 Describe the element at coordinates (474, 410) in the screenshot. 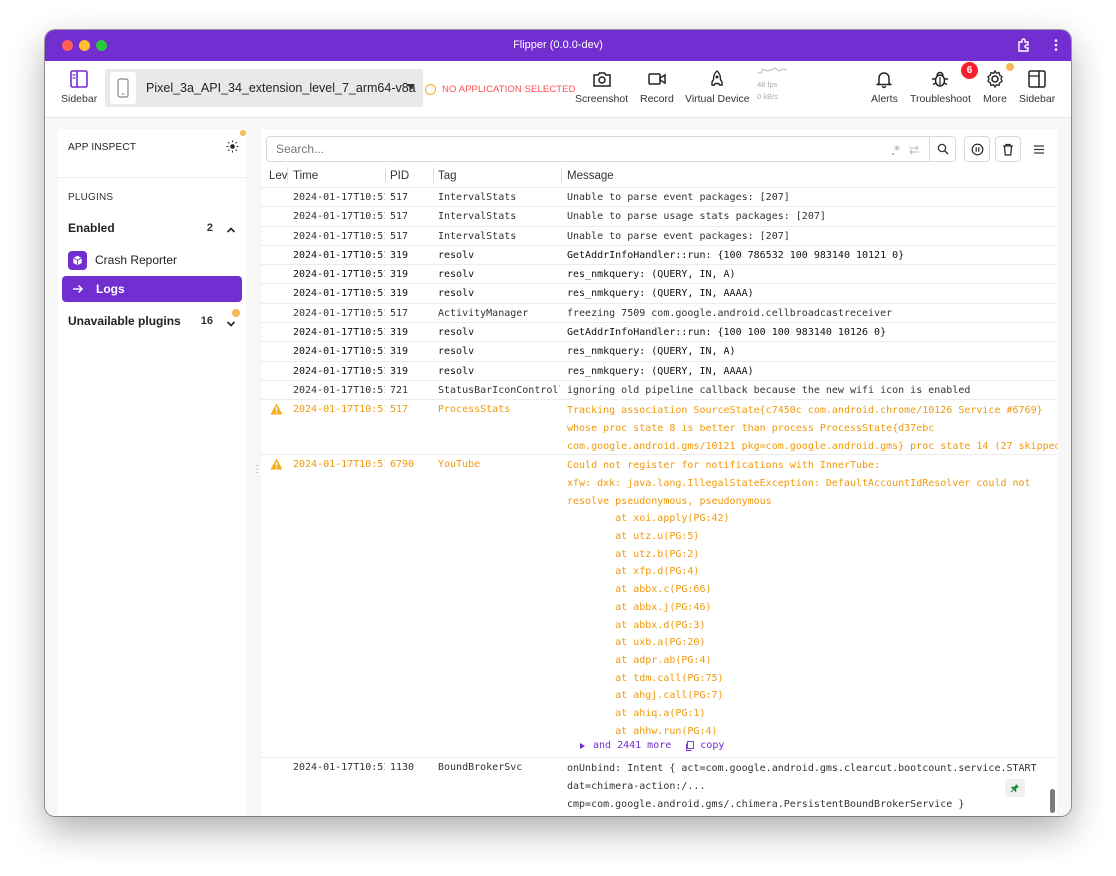

I see `cell-tag: ProcessStats` at that location.